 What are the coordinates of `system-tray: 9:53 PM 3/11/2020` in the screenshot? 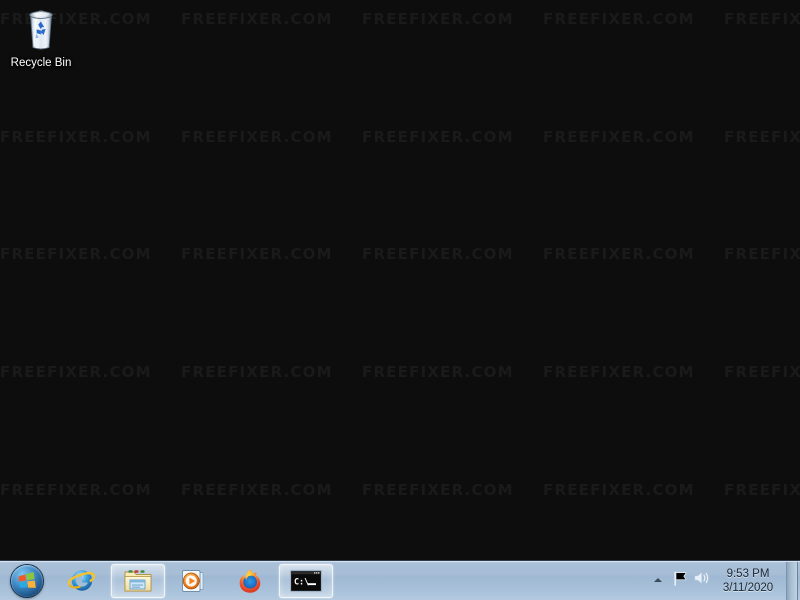 It's located at (723, 580).